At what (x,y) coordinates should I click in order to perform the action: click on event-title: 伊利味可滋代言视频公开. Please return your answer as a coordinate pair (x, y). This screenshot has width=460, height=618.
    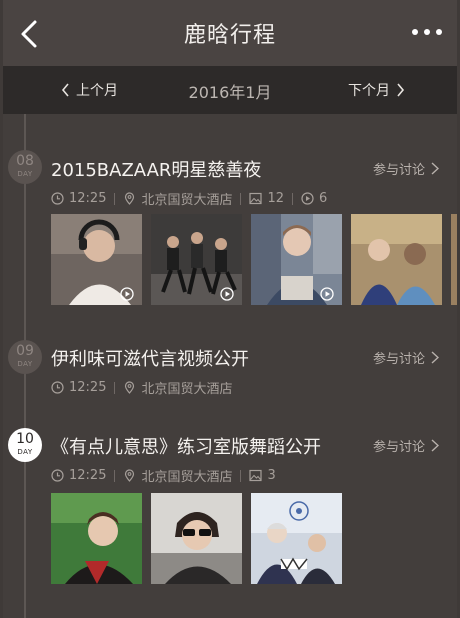
    Looking at the image, I should click on (150, 358).